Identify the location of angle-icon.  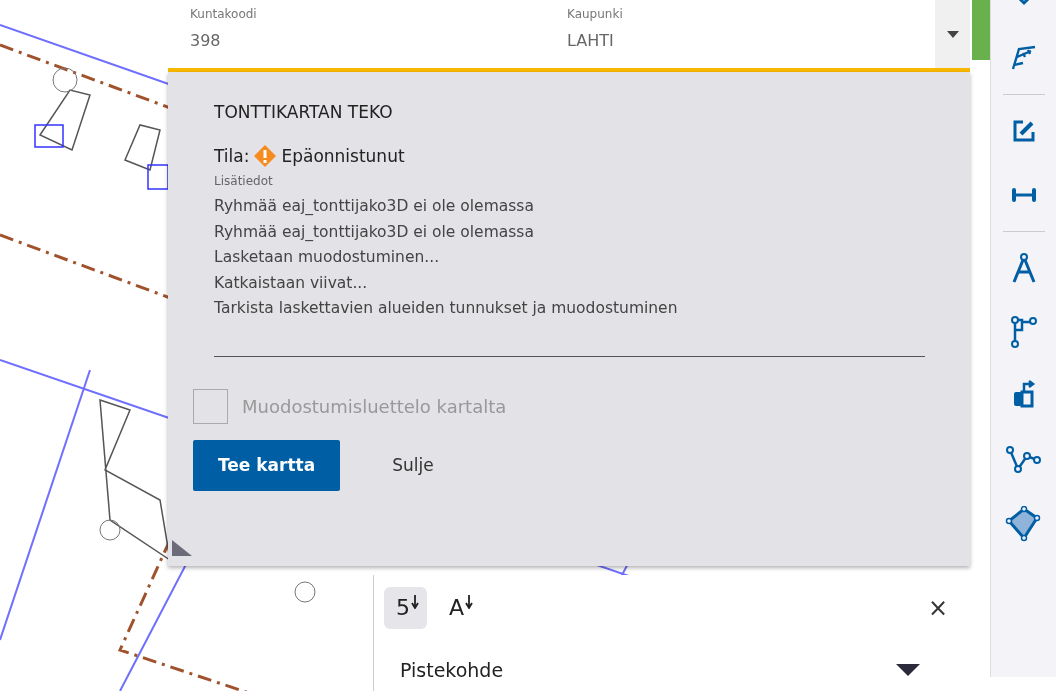
(1023, 58).